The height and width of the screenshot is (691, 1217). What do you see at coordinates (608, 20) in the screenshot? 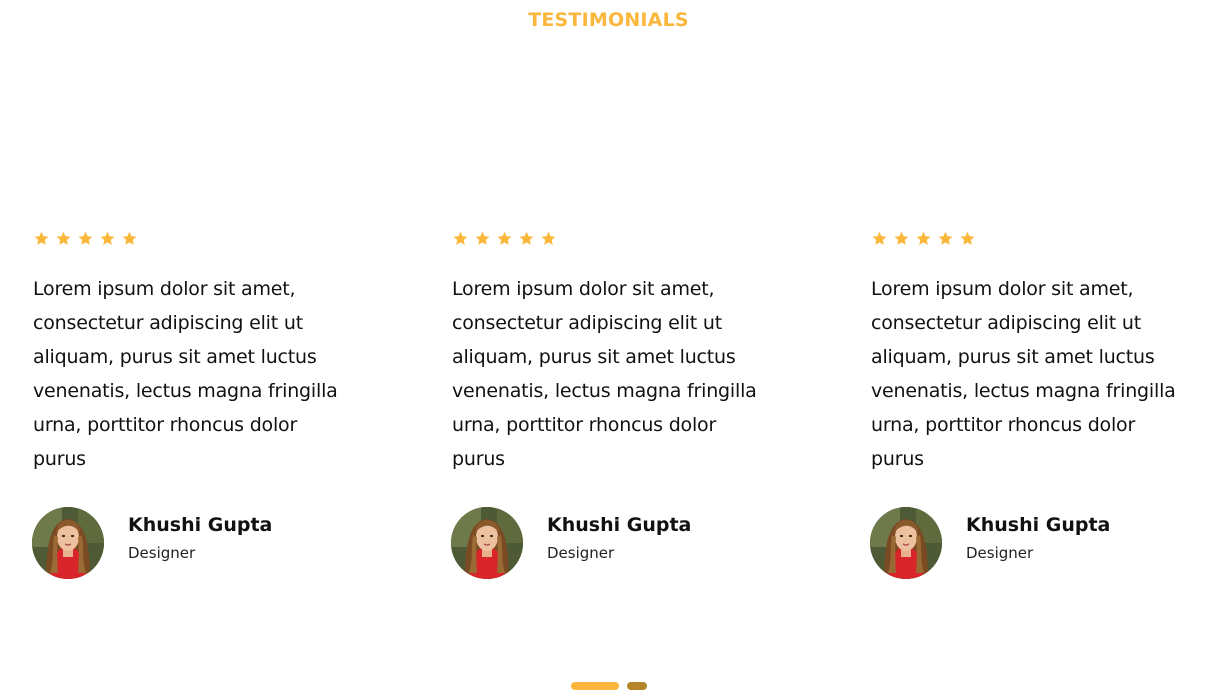
I see `section-title: TESTIMONIALS` at bounding box center [608, 20].